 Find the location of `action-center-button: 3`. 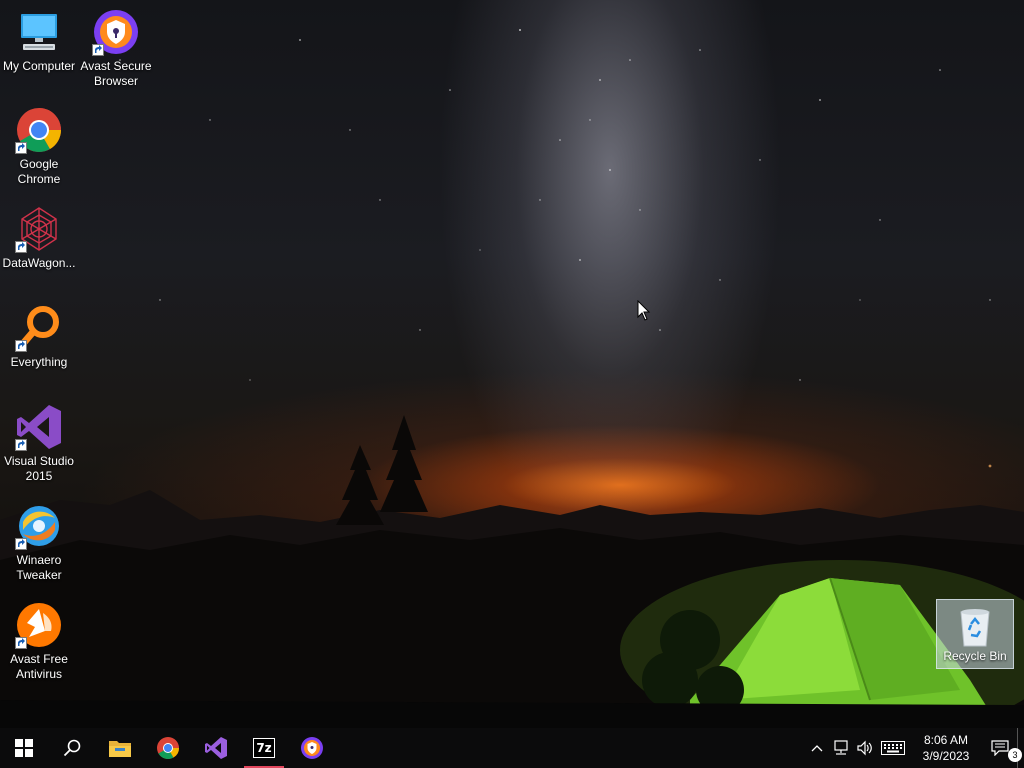

action-center-button: 3 is located at coordinates (1002, 748).